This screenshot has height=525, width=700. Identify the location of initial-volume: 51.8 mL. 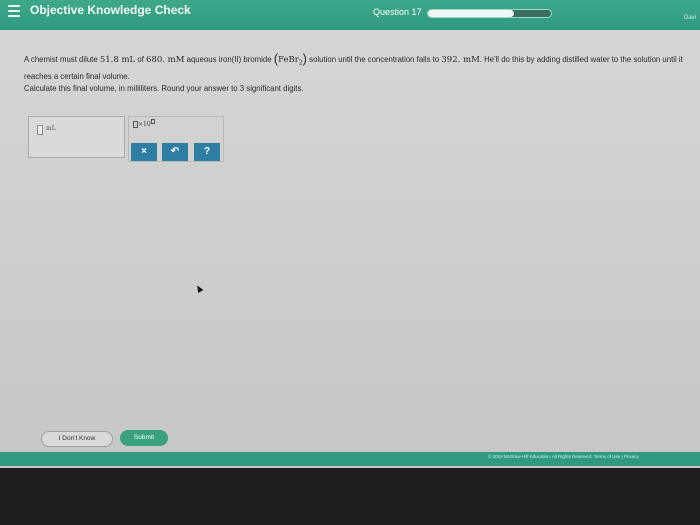
(117, 60).